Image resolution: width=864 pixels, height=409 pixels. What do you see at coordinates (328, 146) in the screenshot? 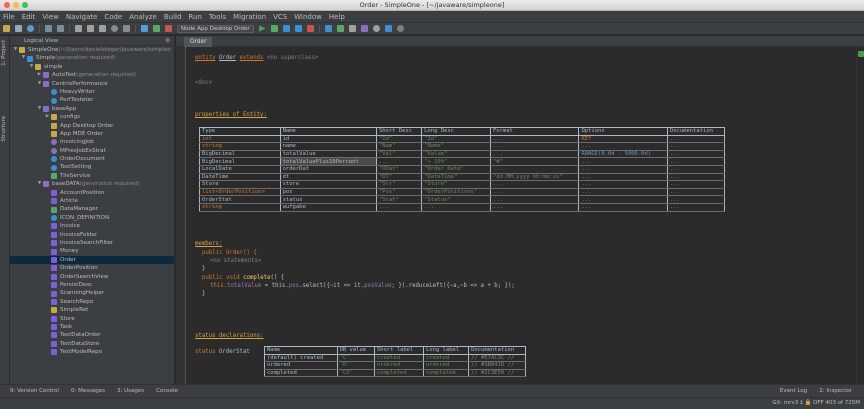
I see `table-cell: name` at bounding box center [328, 146].